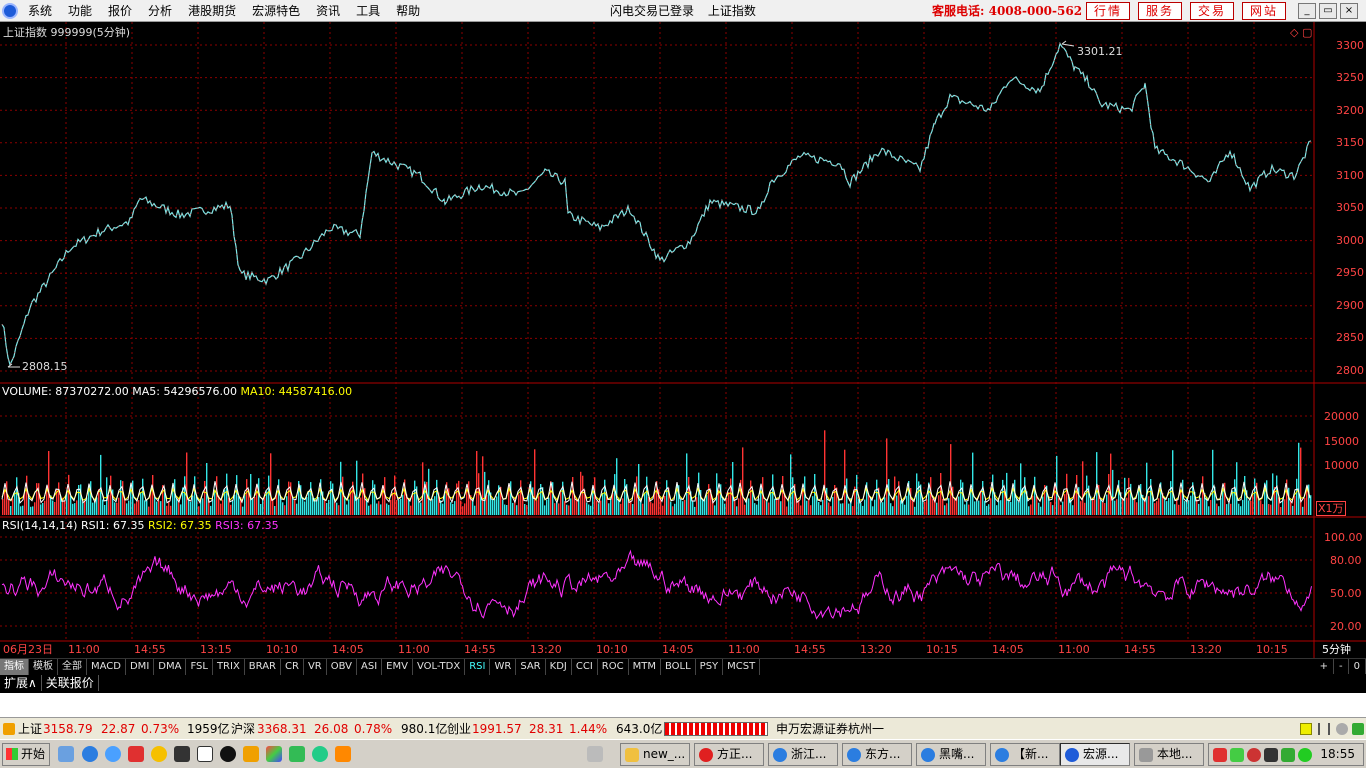 Image resolution: width=1366 pixels, height=768 pixels. What do you see at coordinates (559, 667) in the screenshot?
I see `tab-kdj: KDJ` at bounding box center [559, 667].